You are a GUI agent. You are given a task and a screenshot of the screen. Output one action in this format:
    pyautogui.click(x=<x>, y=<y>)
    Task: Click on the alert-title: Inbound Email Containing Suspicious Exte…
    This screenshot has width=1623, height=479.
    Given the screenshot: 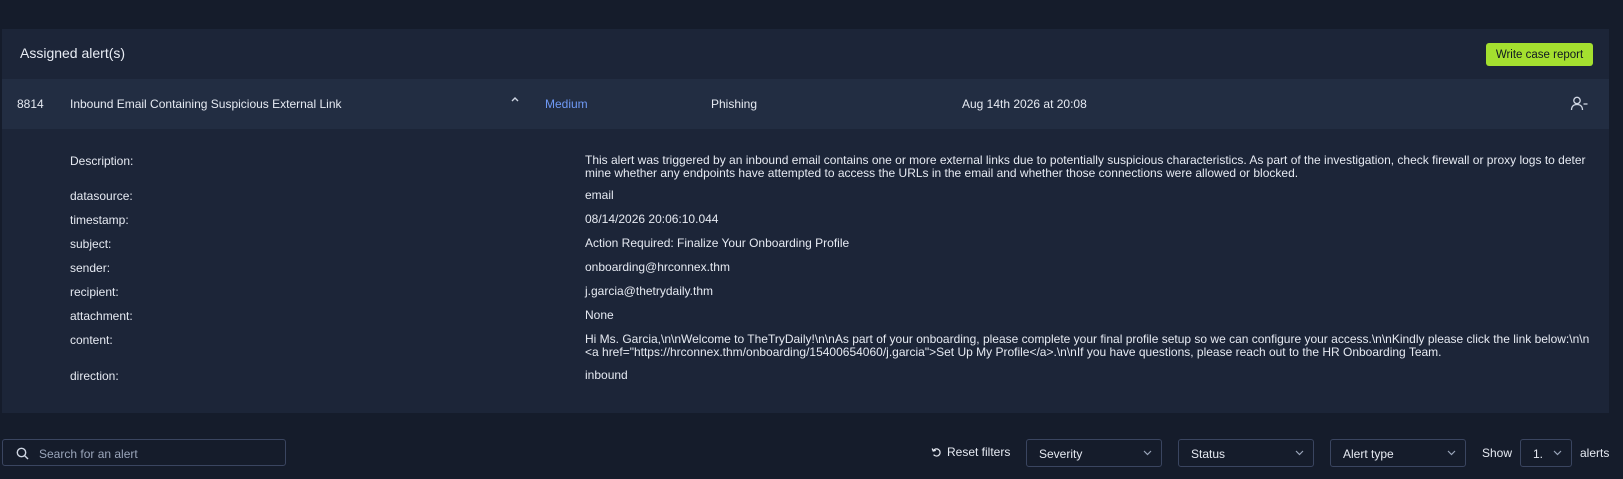 What is the action you would take?
    pyautogui.click(x=206, y=104)
    